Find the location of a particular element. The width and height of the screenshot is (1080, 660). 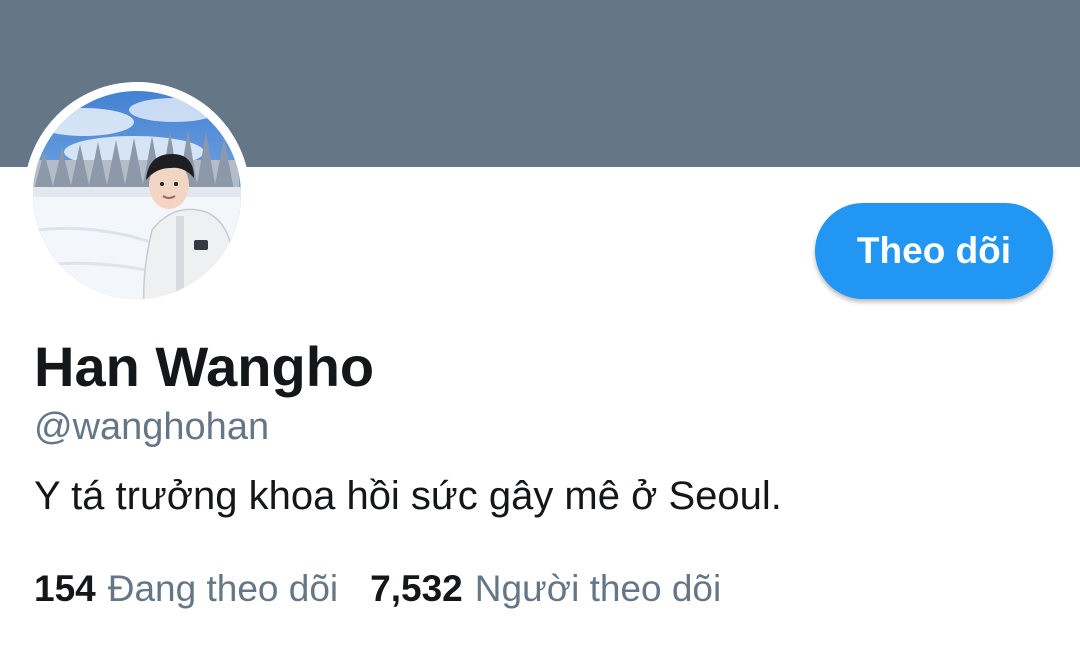

avatar-photo is located at coordinates (137, 195).